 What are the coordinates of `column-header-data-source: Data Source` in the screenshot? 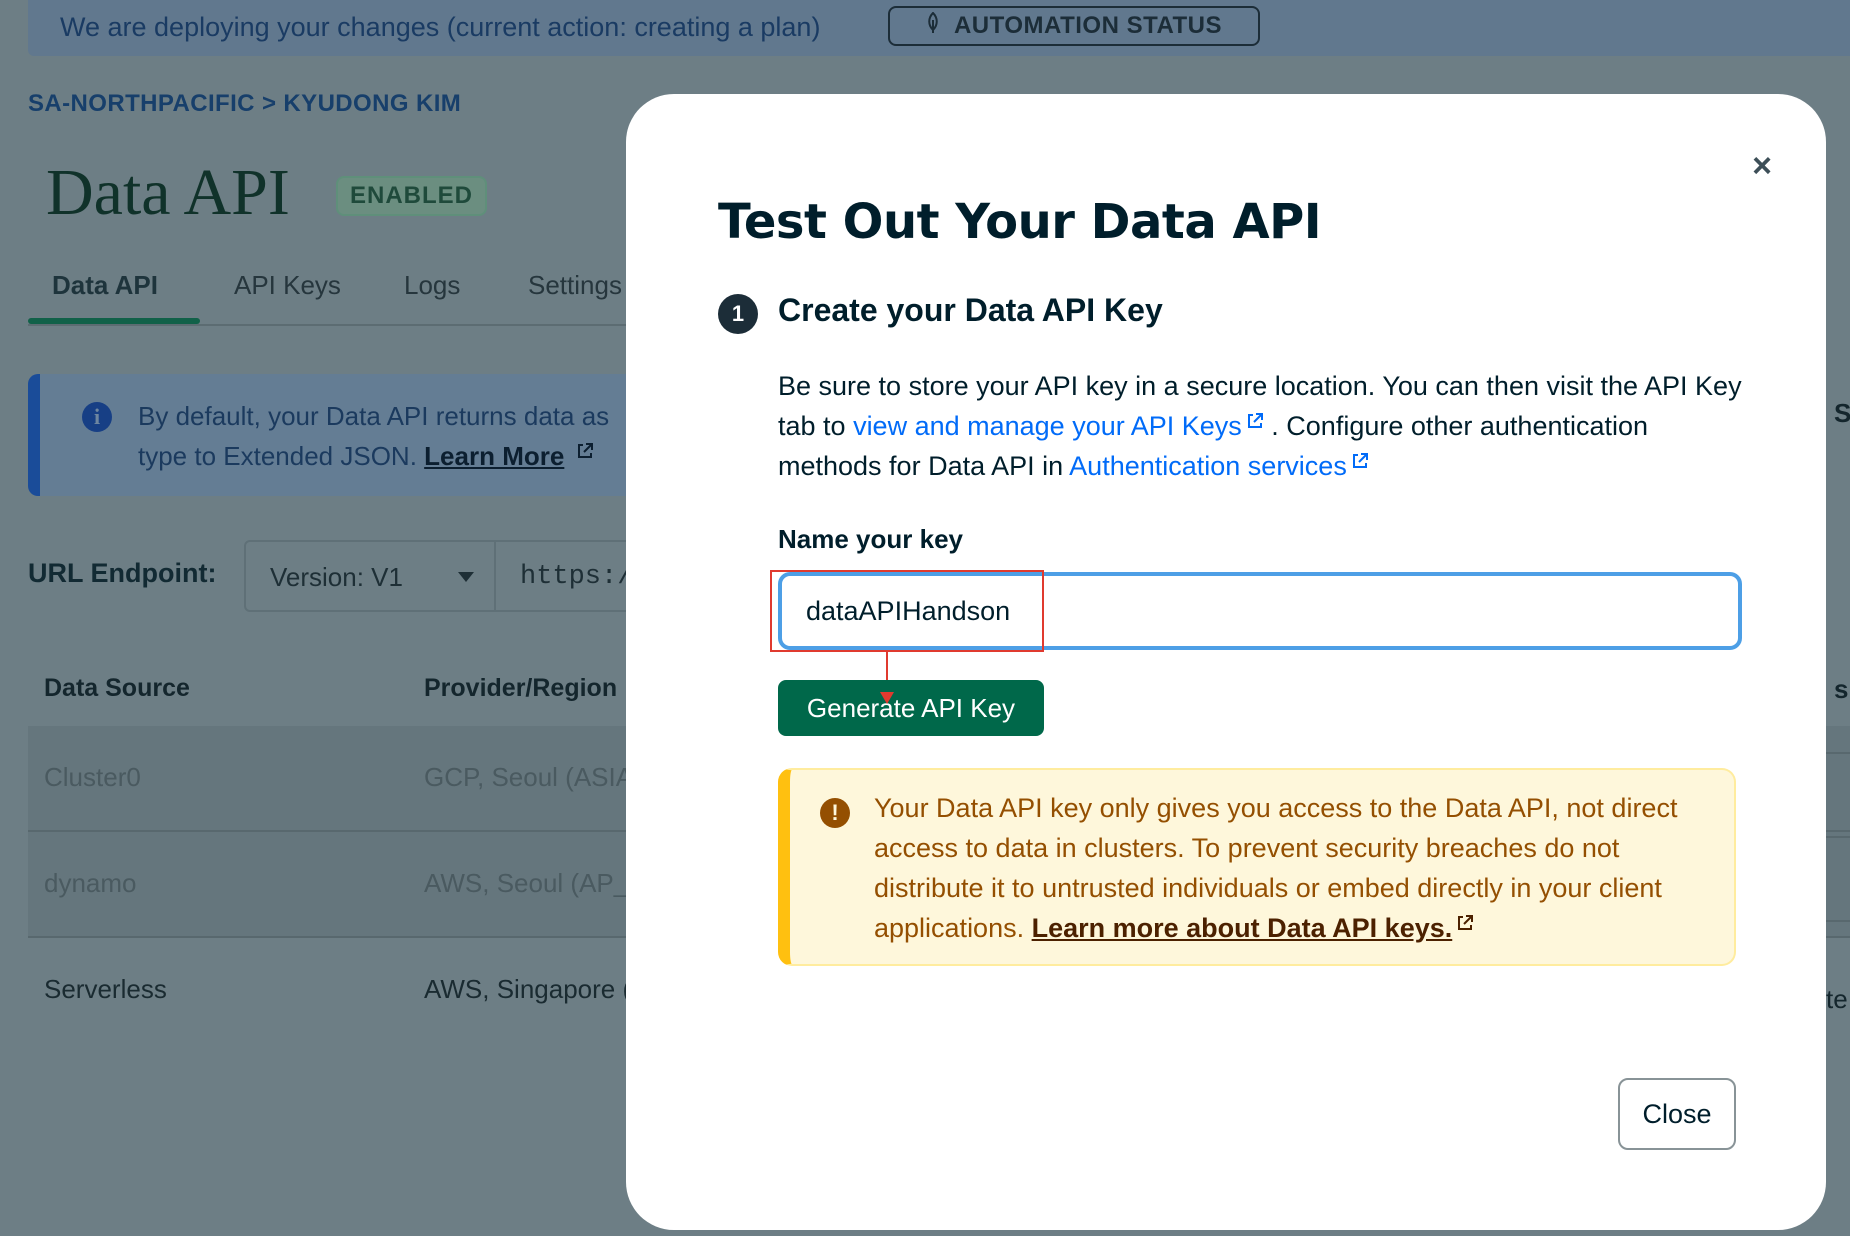 It's located at (117, 688).